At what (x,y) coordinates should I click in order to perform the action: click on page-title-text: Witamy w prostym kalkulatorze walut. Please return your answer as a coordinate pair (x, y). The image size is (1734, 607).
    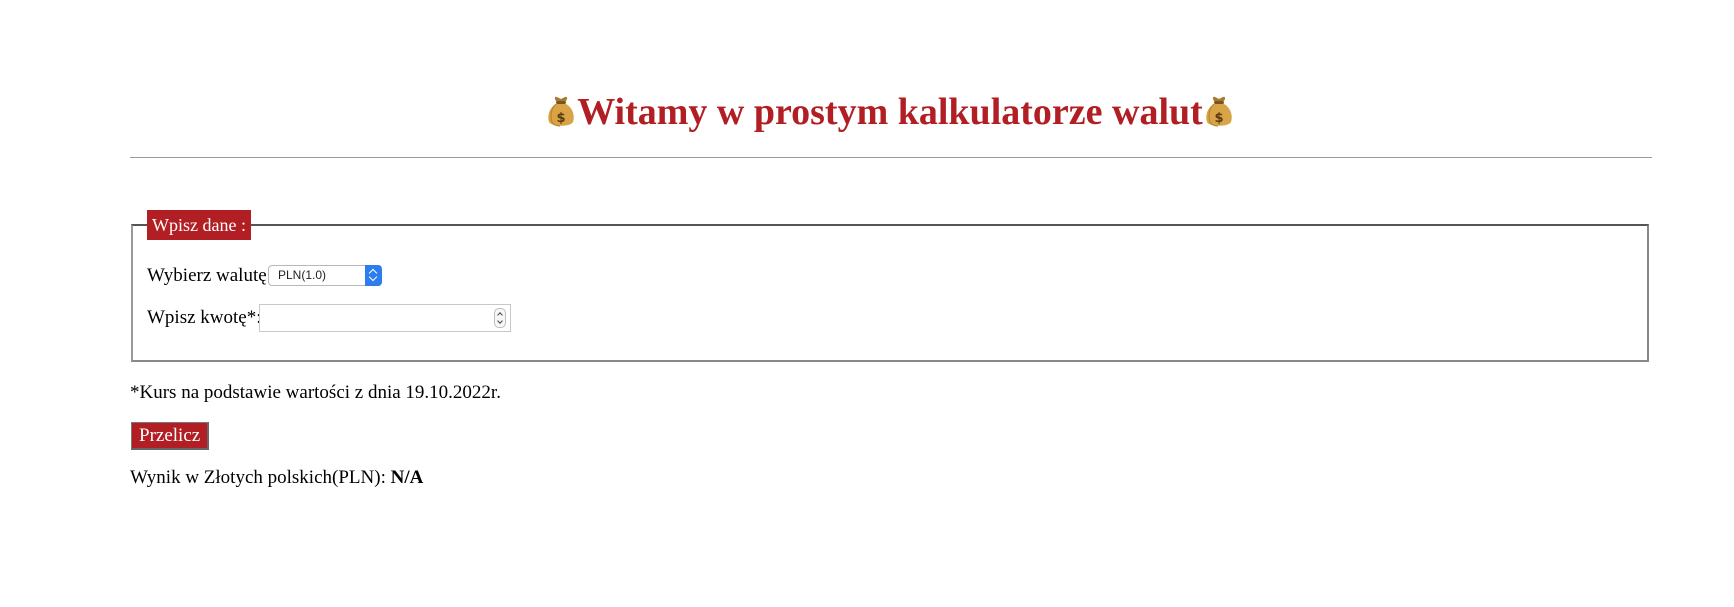
    Looking at the image, I should click on (890, 112).